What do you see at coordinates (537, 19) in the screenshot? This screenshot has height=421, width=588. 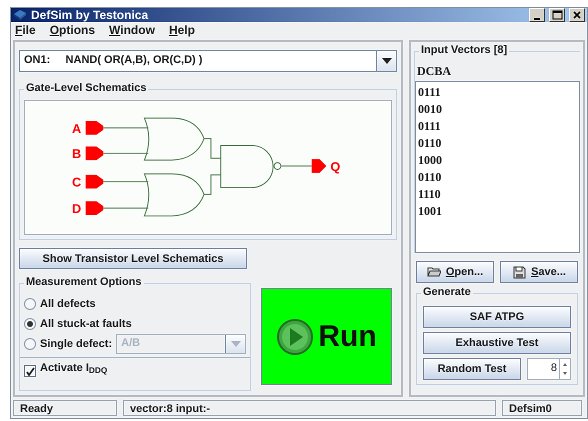 I see `minimize-icon` at bounding box center [537, 19].